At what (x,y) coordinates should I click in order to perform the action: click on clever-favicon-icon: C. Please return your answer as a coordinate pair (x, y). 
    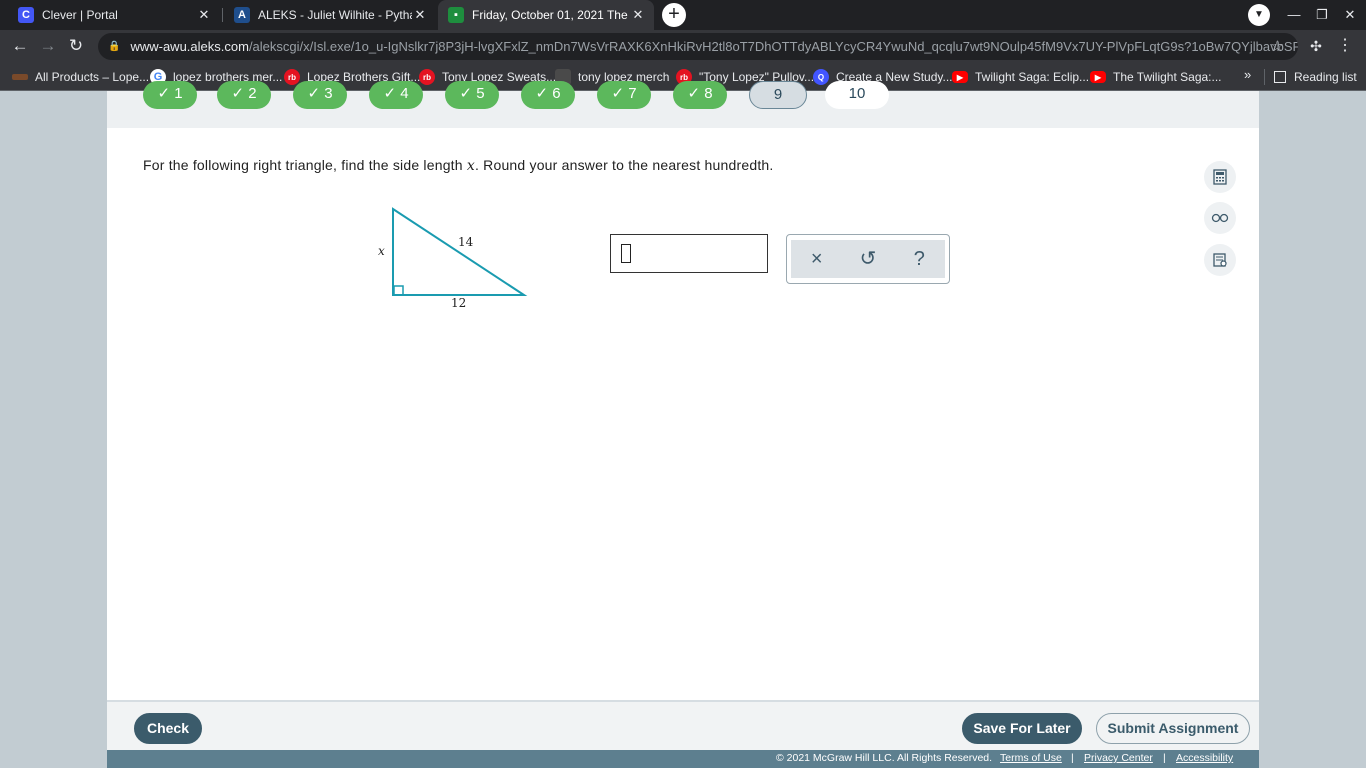
    Looking at the image, I should click on (26, 15).